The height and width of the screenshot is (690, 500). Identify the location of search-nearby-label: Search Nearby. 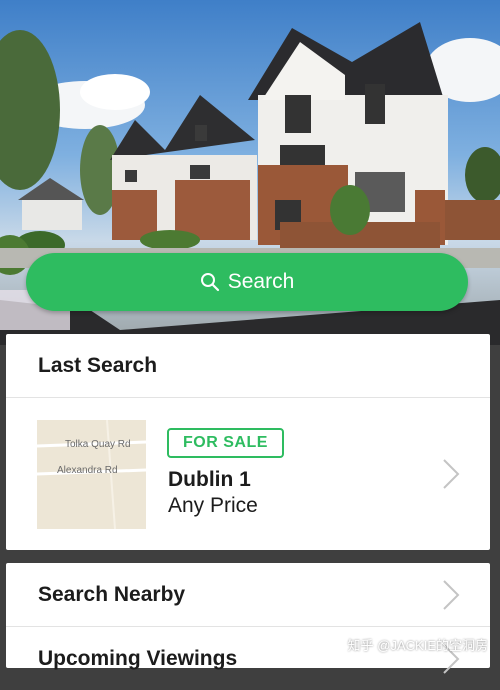
(112, 594).